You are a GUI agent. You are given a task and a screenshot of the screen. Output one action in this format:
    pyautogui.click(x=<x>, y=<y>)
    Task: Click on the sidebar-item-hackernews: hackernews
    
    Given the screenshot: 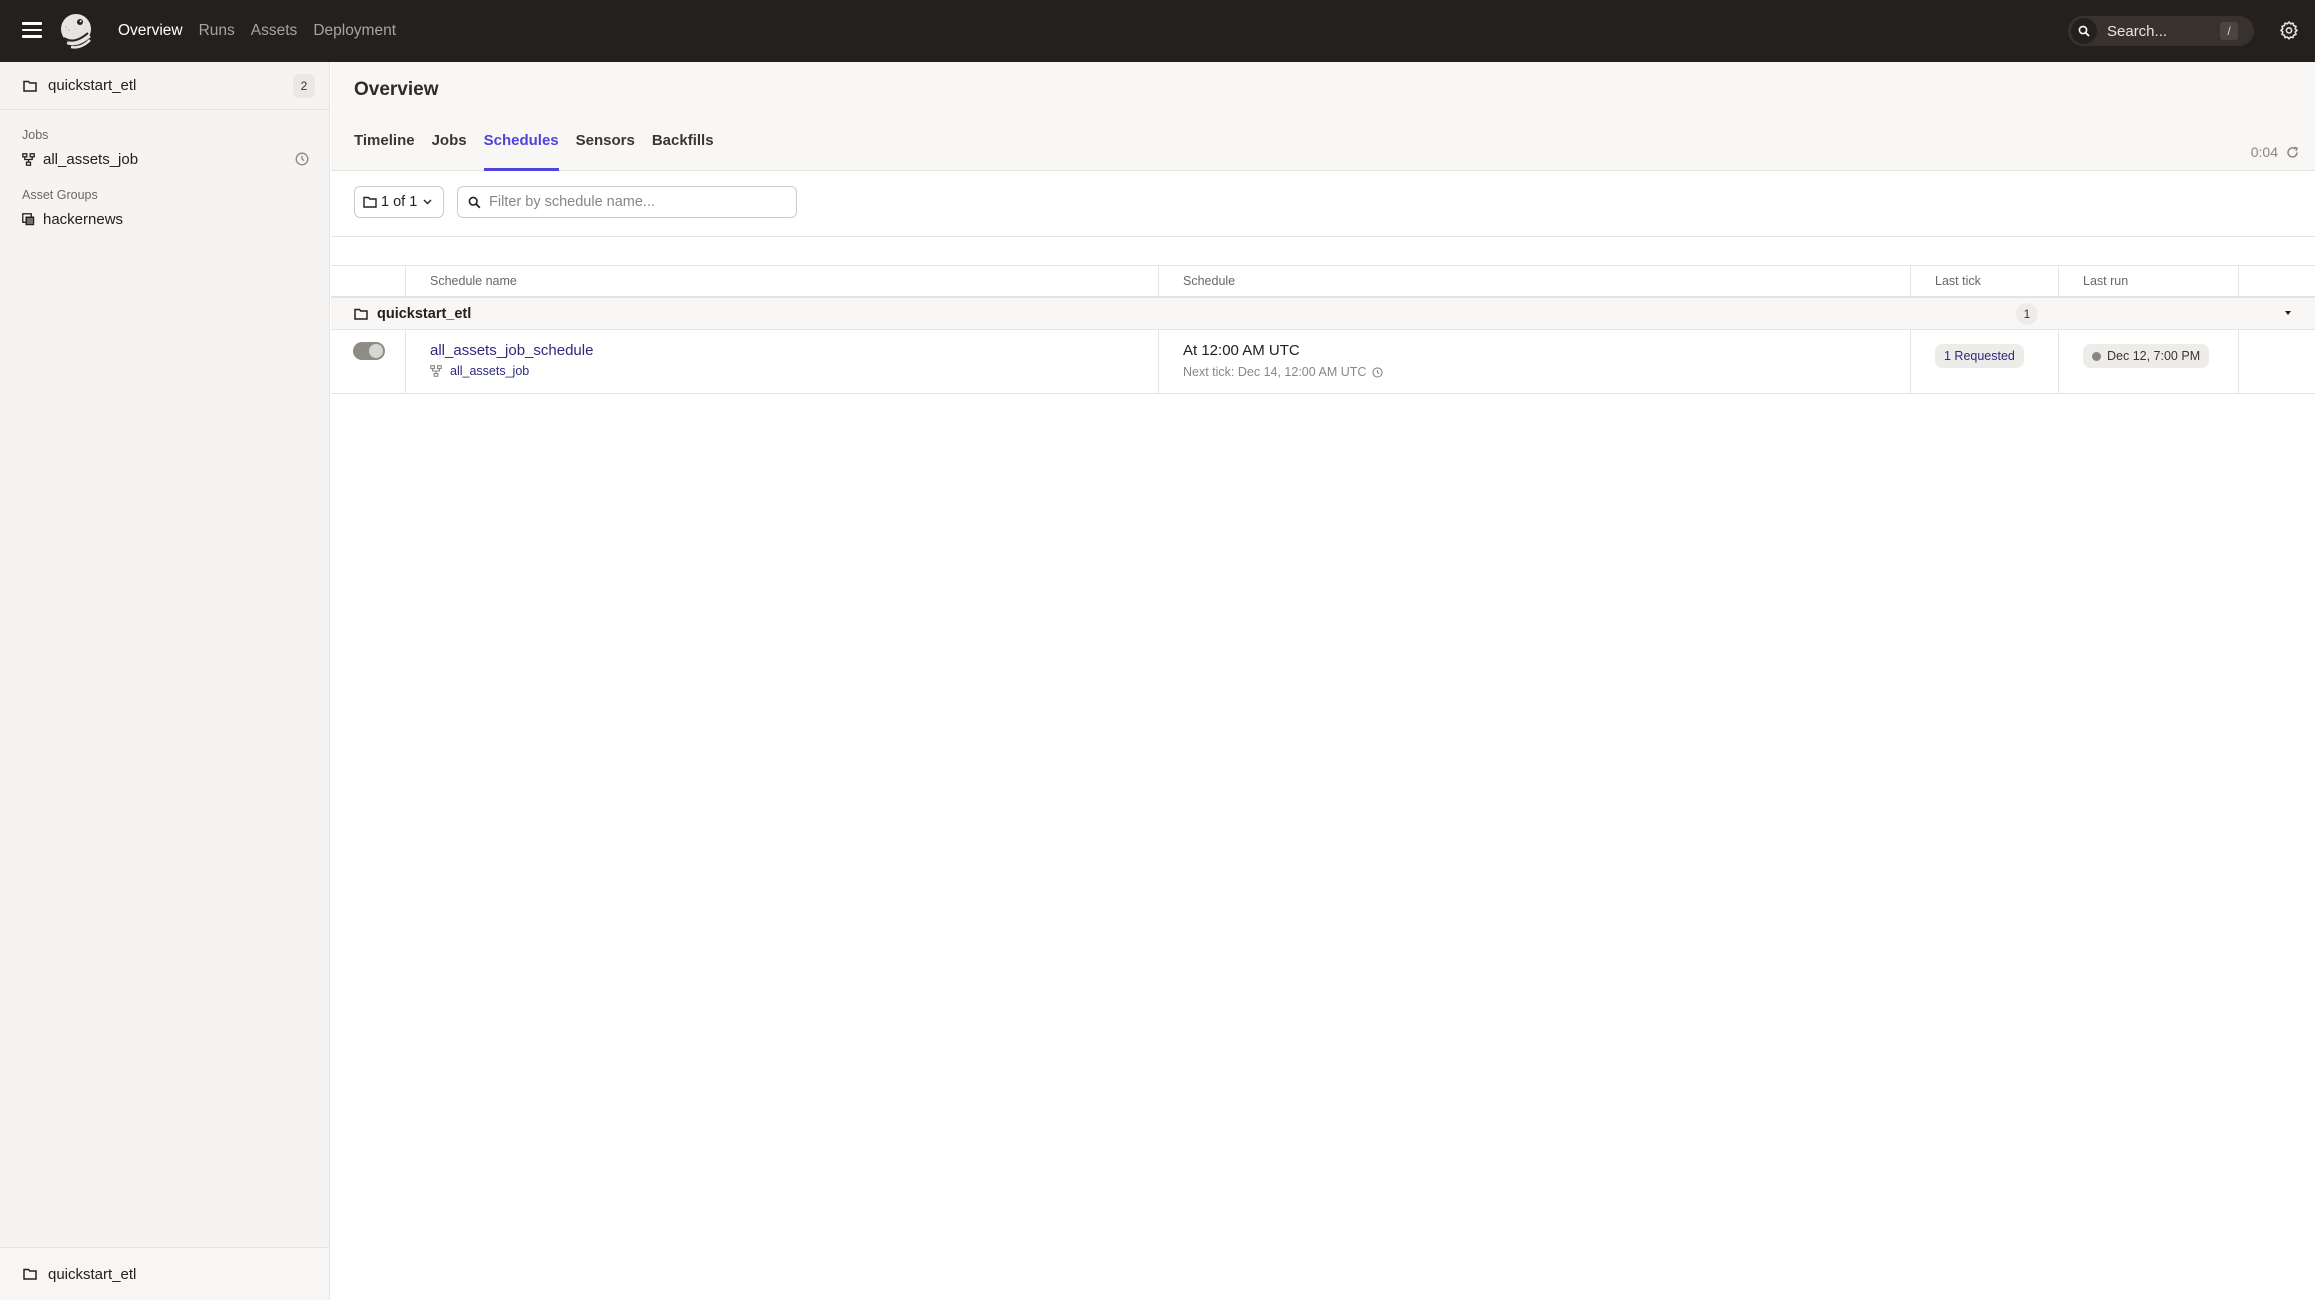 What is the action you would take?
    pyautogui.click(x=164, y=219)
    